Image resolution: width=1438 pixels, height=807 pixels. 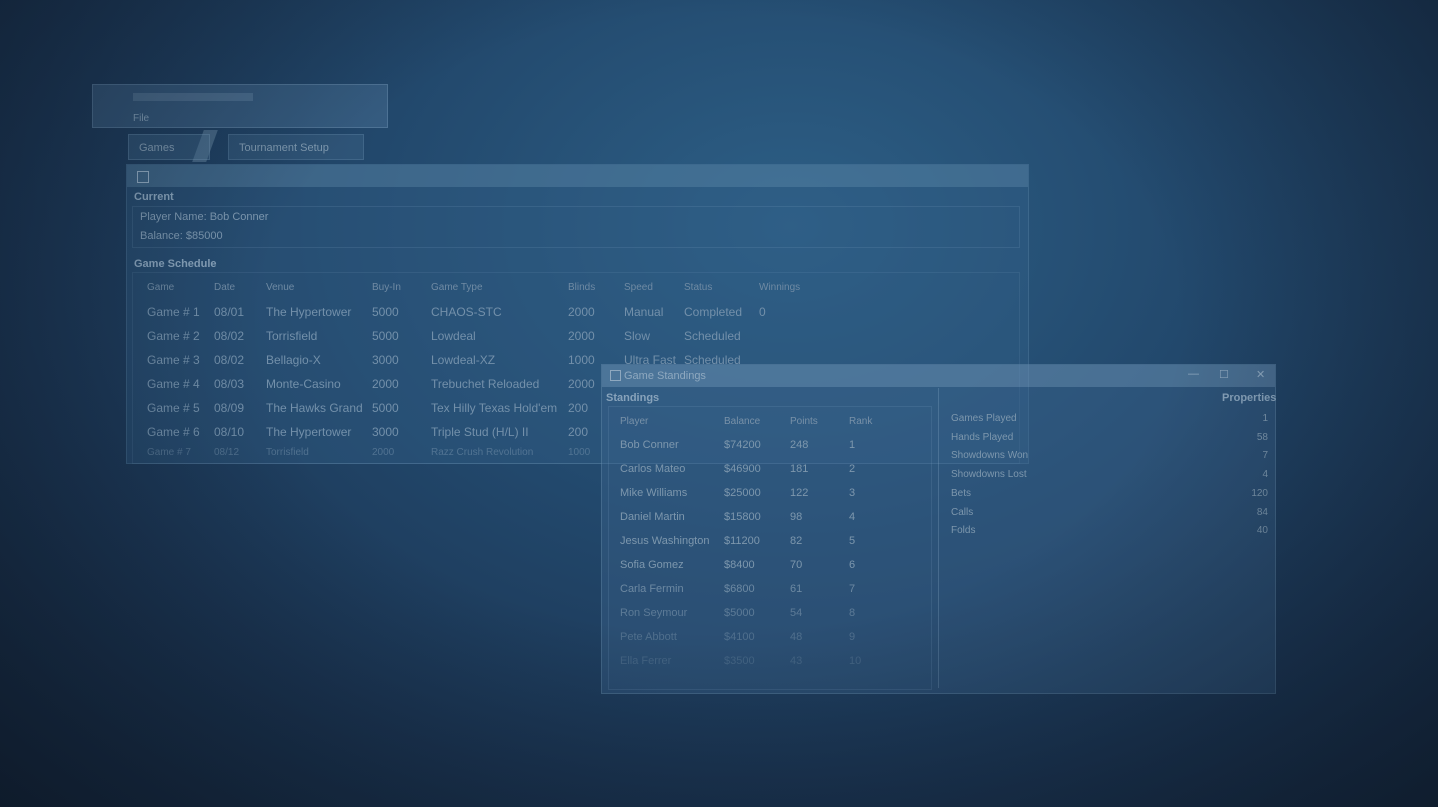 What do you see at coordinates (1224, 374) in the screenshot?
I see `maximize-button: ☐` at bounding box center [1224, 374].